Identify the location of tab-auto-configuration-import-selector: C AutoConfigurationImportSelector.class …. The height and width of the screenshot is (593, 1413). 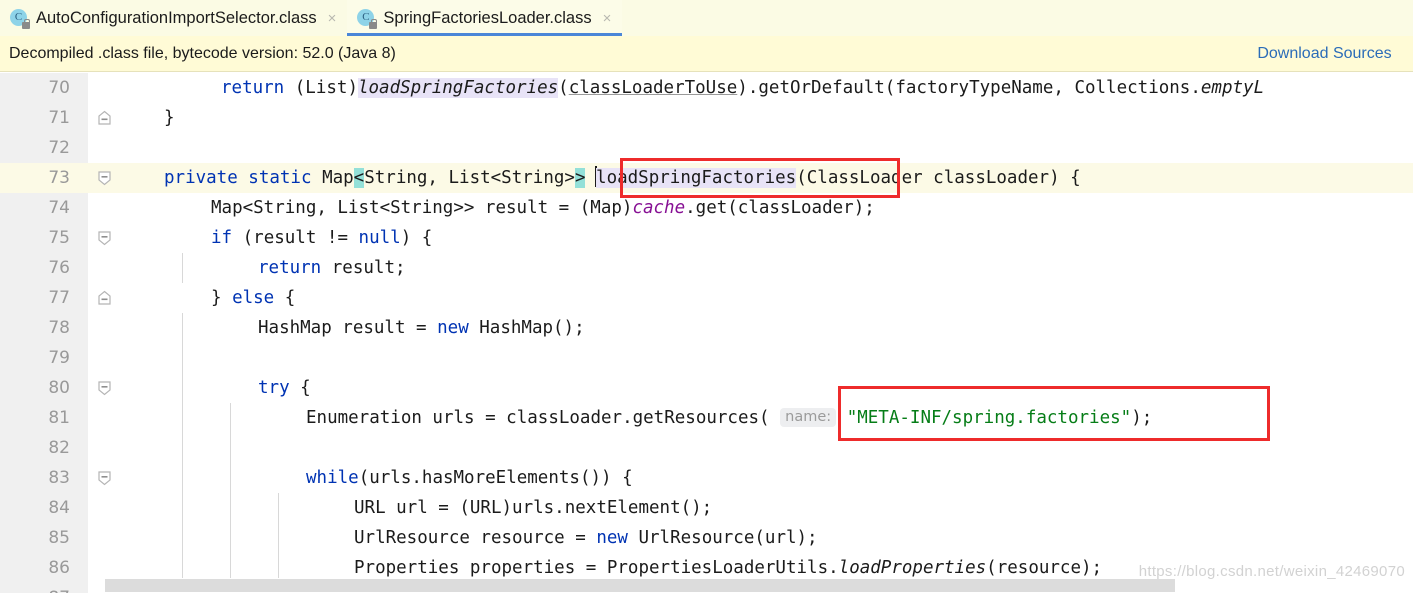
(174, 18).